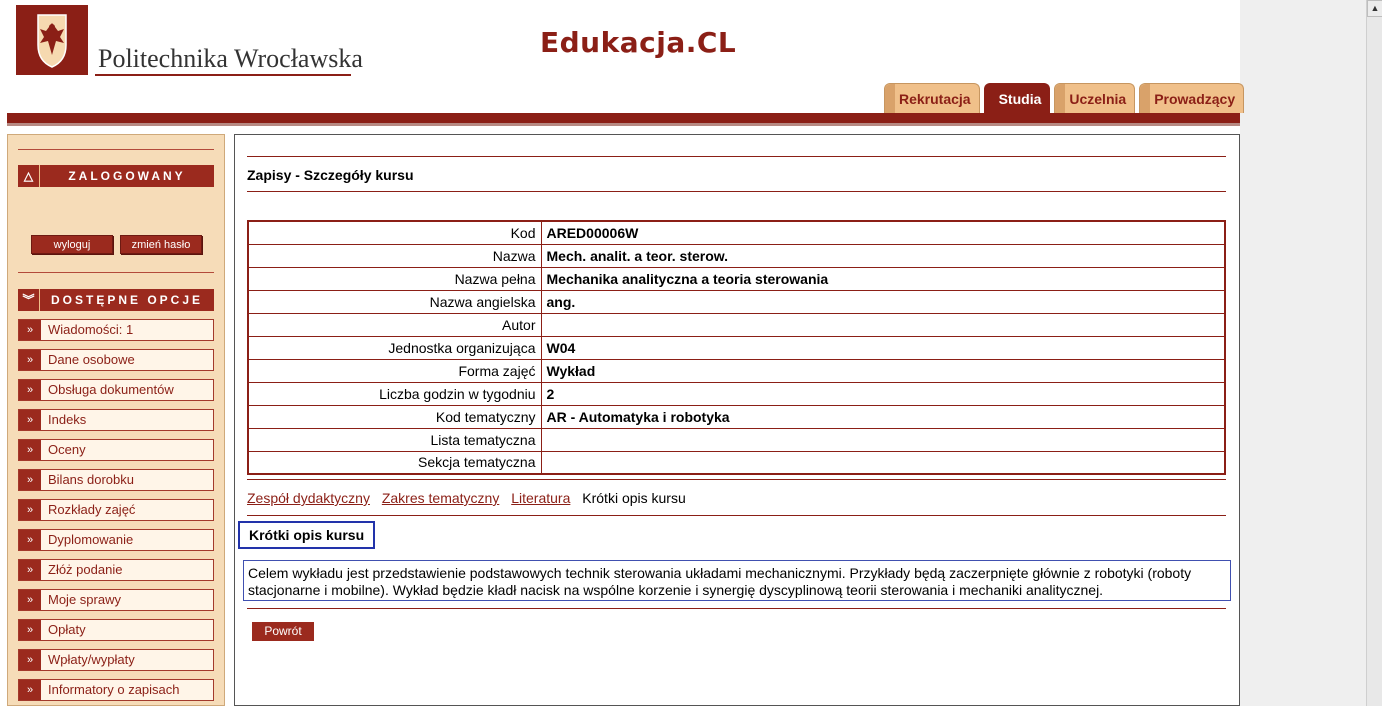 This screenshot has width=1382, height=706. What do you see at coordinates (116, 690) in the screenshot?
I see `sidebar-item-informatory: » Informatory o zapisach` at bounding box center [116, 690].